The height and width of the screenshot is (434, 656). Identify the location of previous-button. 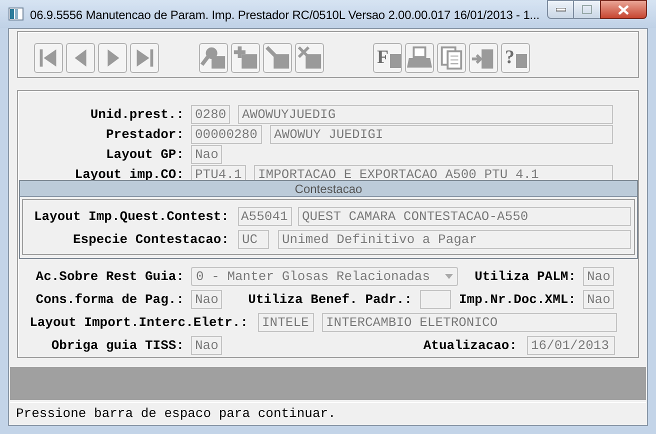
(80, 57).